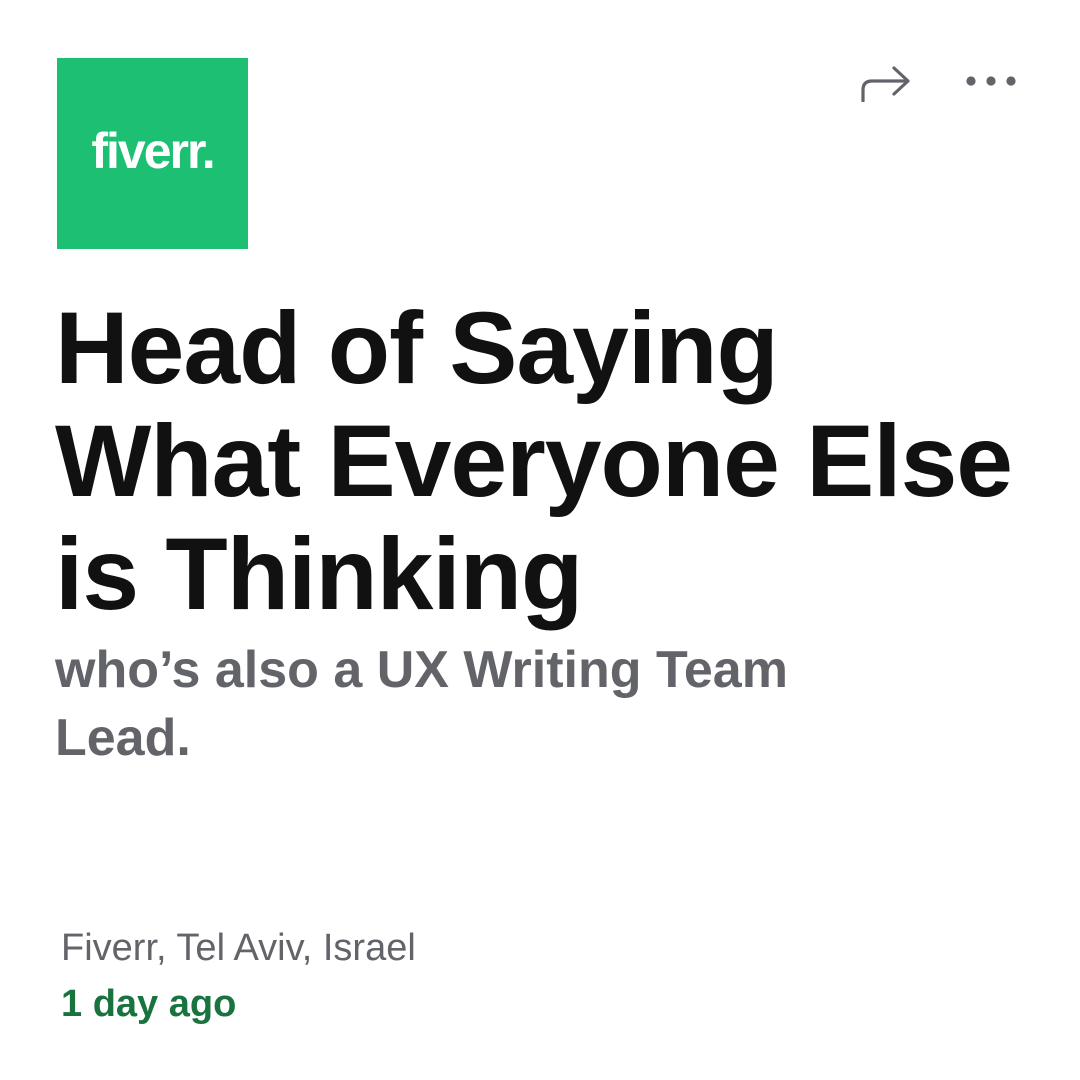 This screenshot has height=1080, width=1080. I want to click on more-horizontal-icon, so click(991, 81).